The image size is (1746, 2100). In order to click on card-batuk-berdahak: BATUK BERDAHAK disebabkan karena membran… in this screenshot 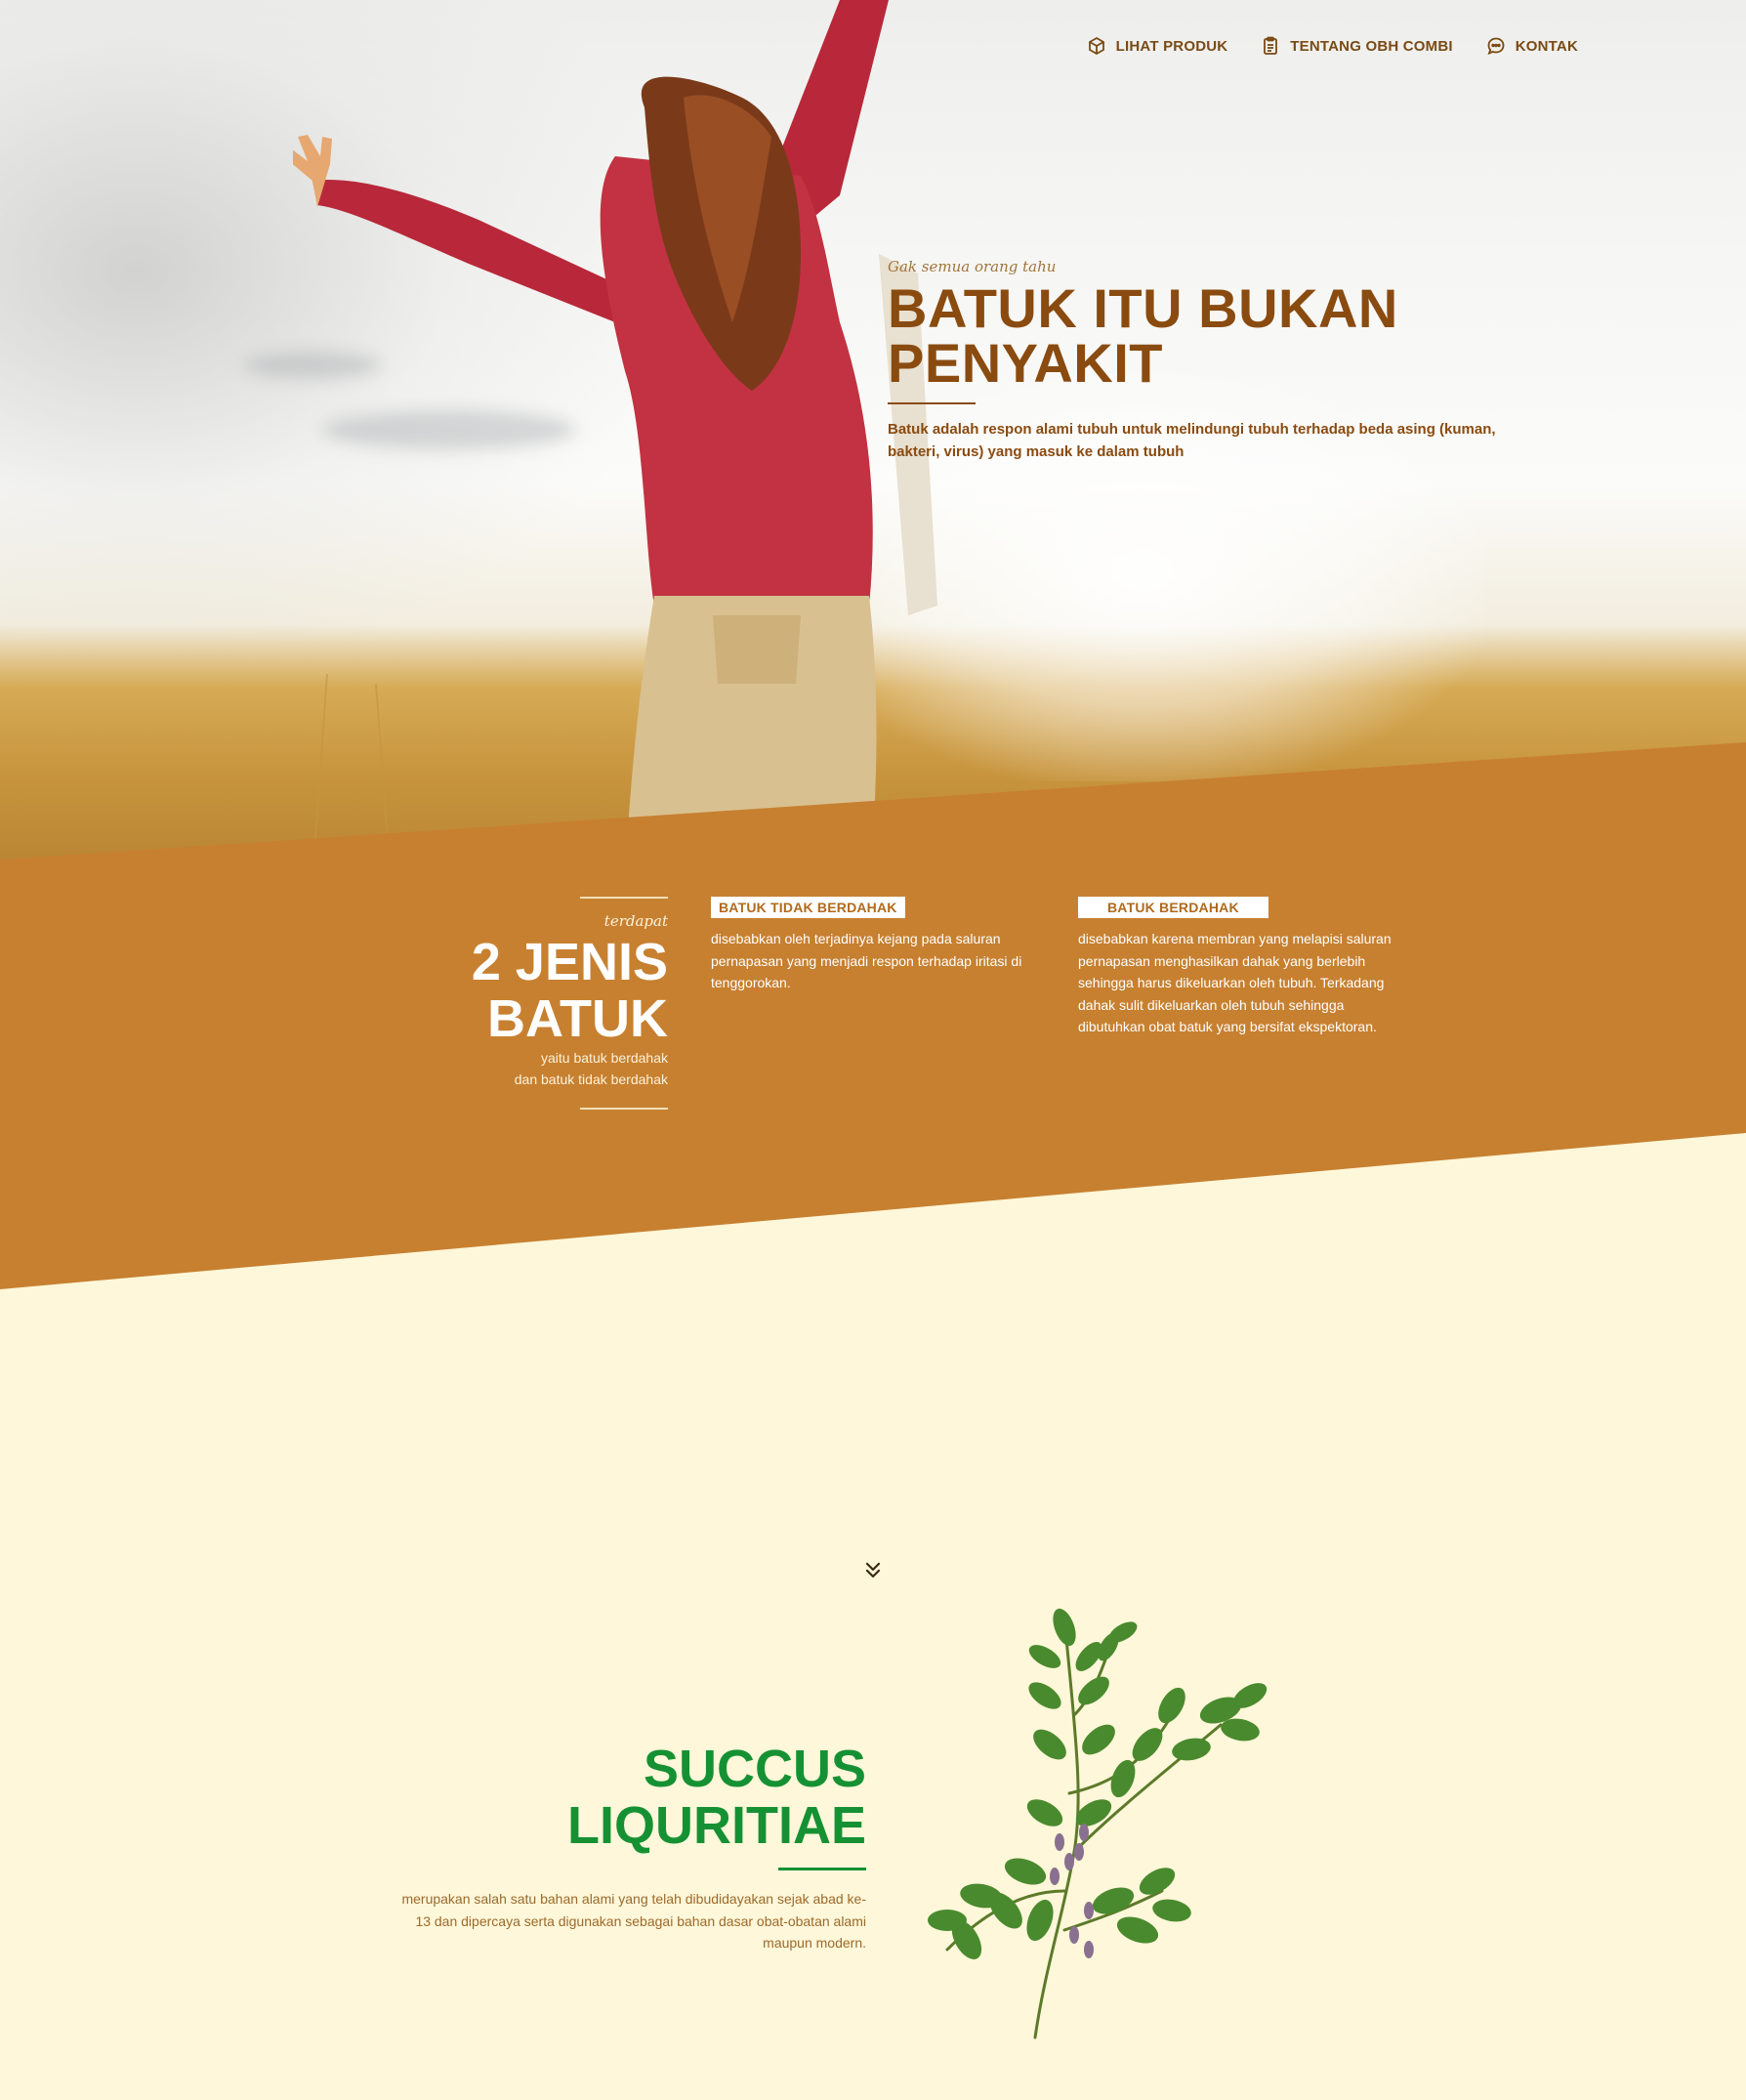, I will do `click(1239, 967)`.